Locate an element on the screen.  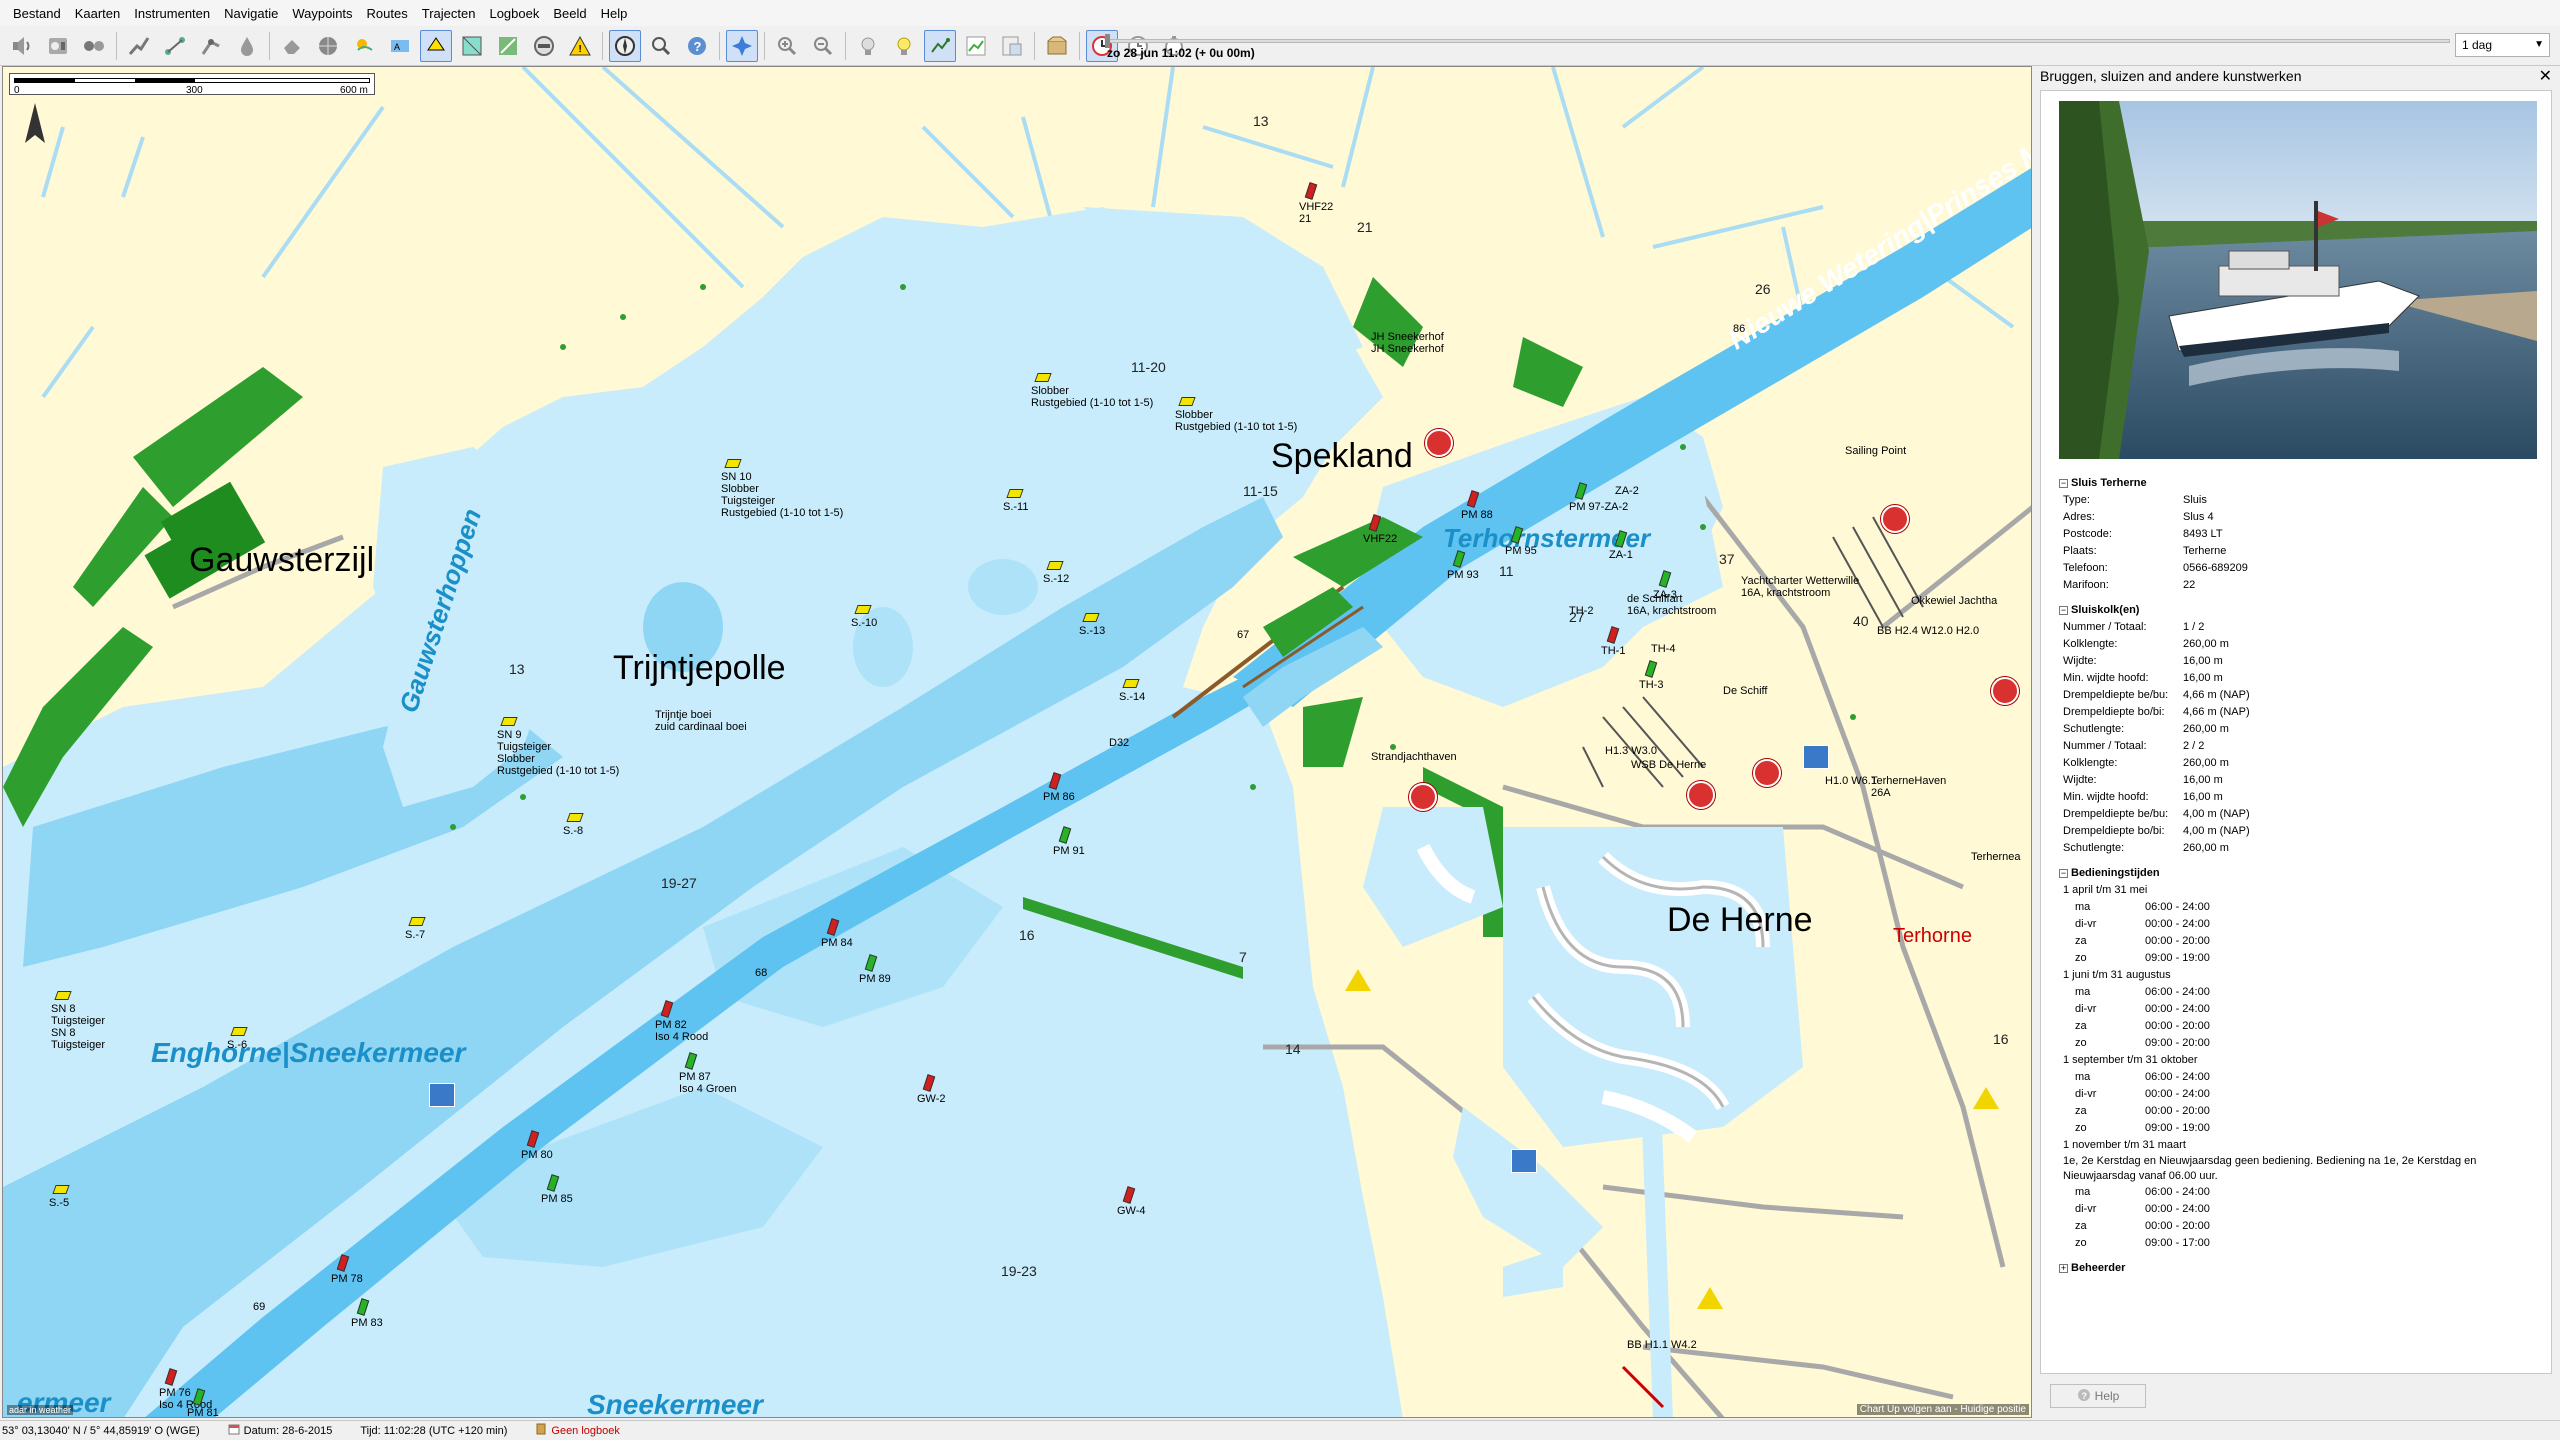
chart-icon is located at coordinates (508, 46).